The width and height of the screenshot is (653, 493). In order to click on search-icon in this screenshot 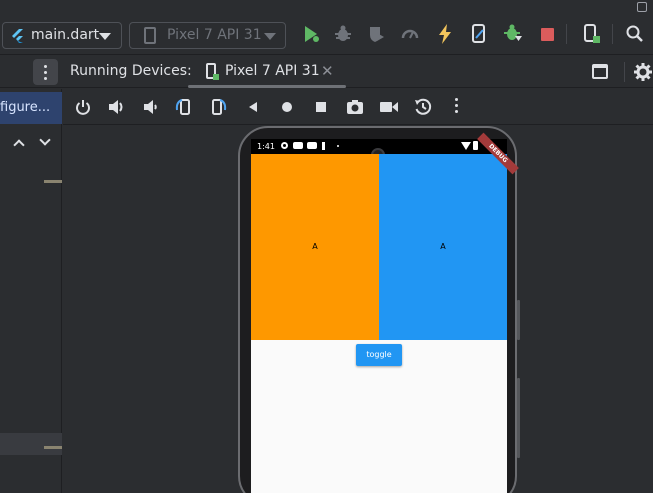, I will do `click(634, 33)`.